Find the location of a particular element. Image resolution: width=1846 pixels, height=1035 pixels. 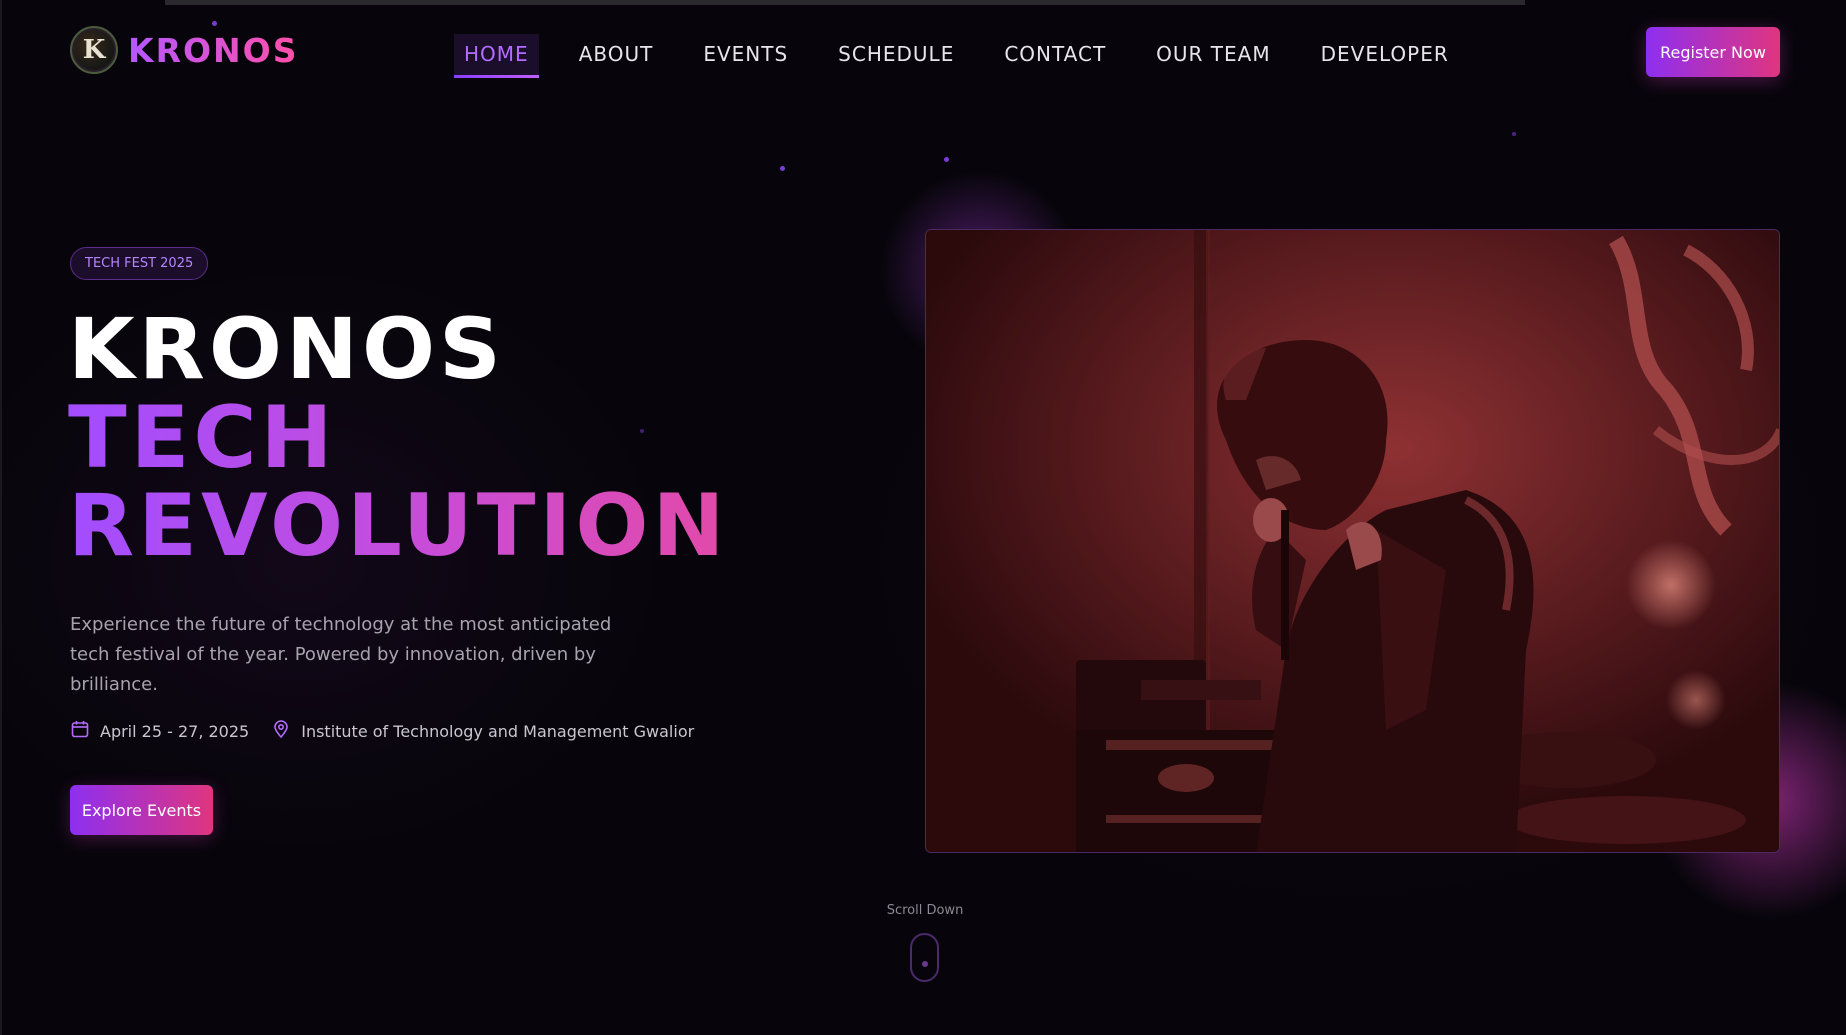

location-pin-icon is located at coordinates (281, 731).